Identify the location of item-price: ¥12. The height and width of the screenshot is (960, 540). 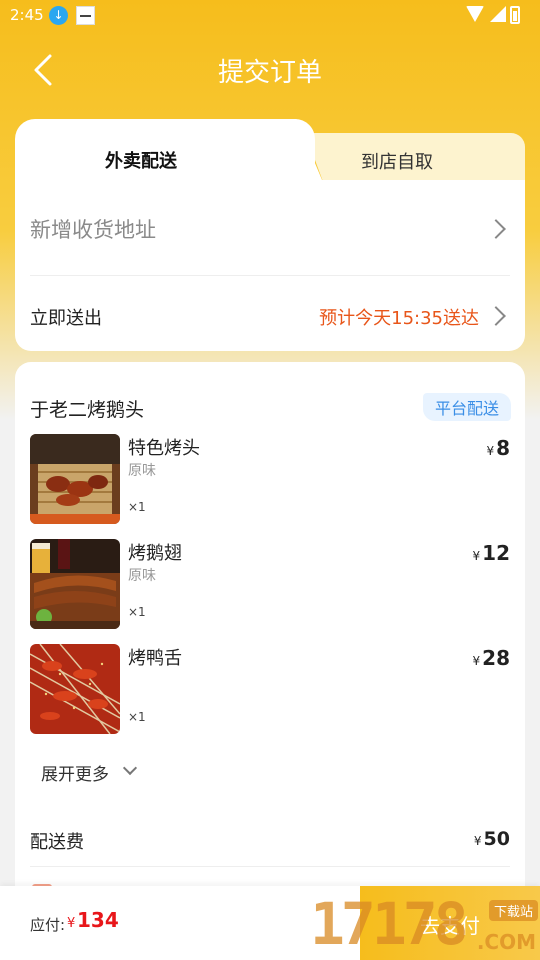
(491, 553).